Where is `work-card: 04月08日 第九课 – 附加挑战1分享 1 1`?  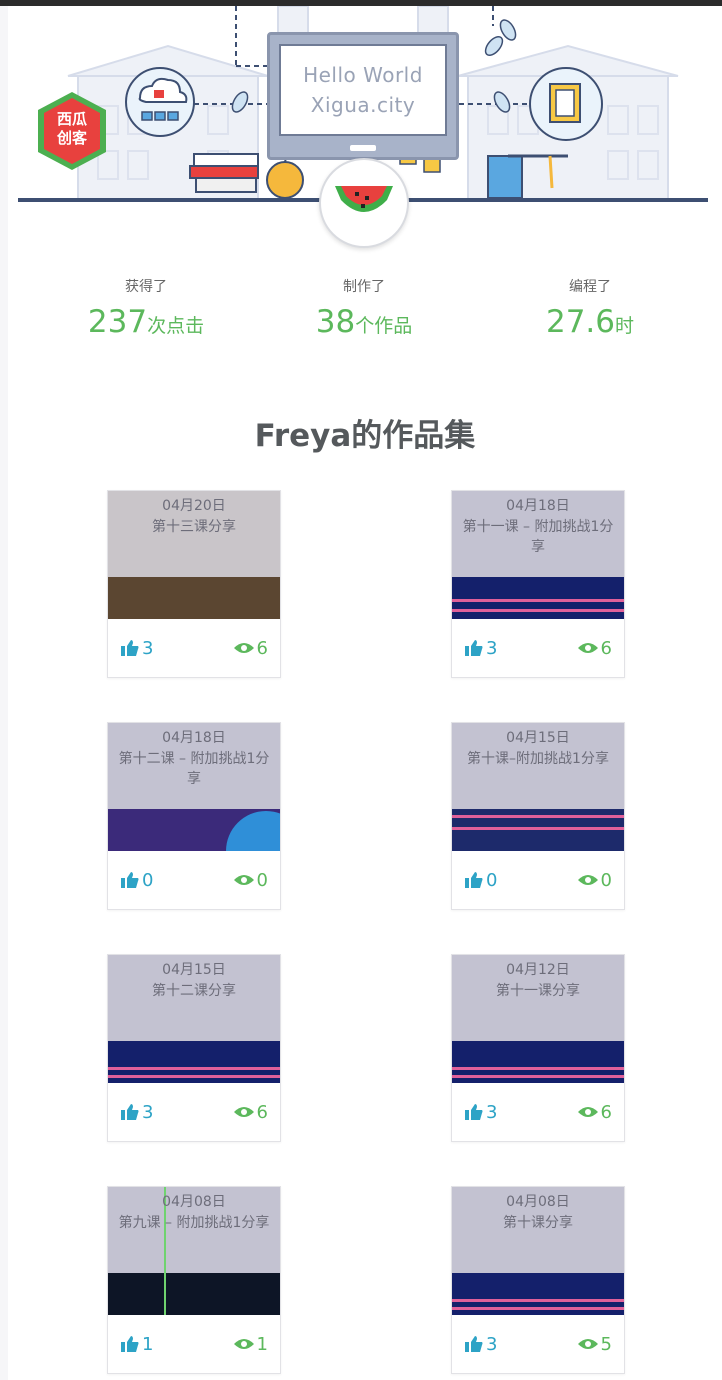
work-card: 04月08日 第九课 – 附加挑战1分享 1 1 is located at coordinates (194, 1280).